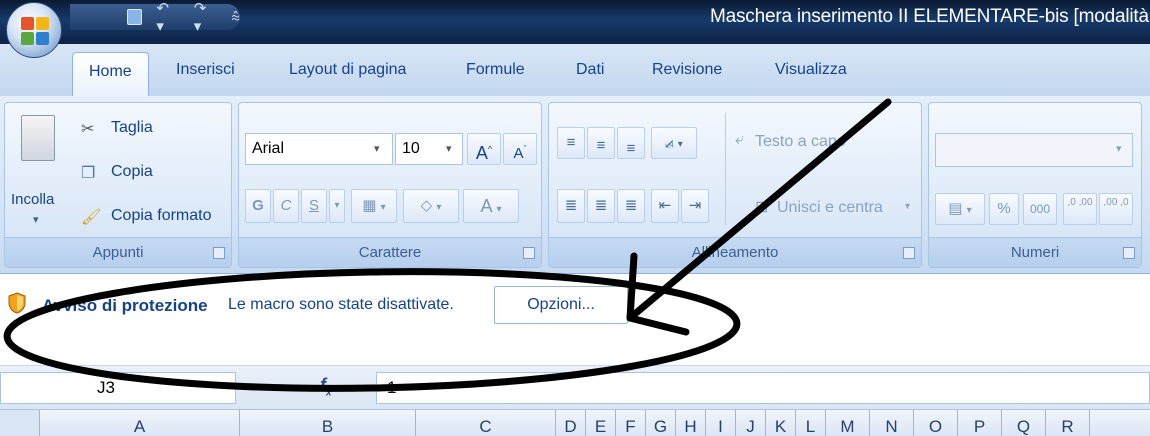 This screenshot has height=436, width=1150. Describe the element at coordinates (258, 206) in the screenshot. I see `bold-button: G` at that location.